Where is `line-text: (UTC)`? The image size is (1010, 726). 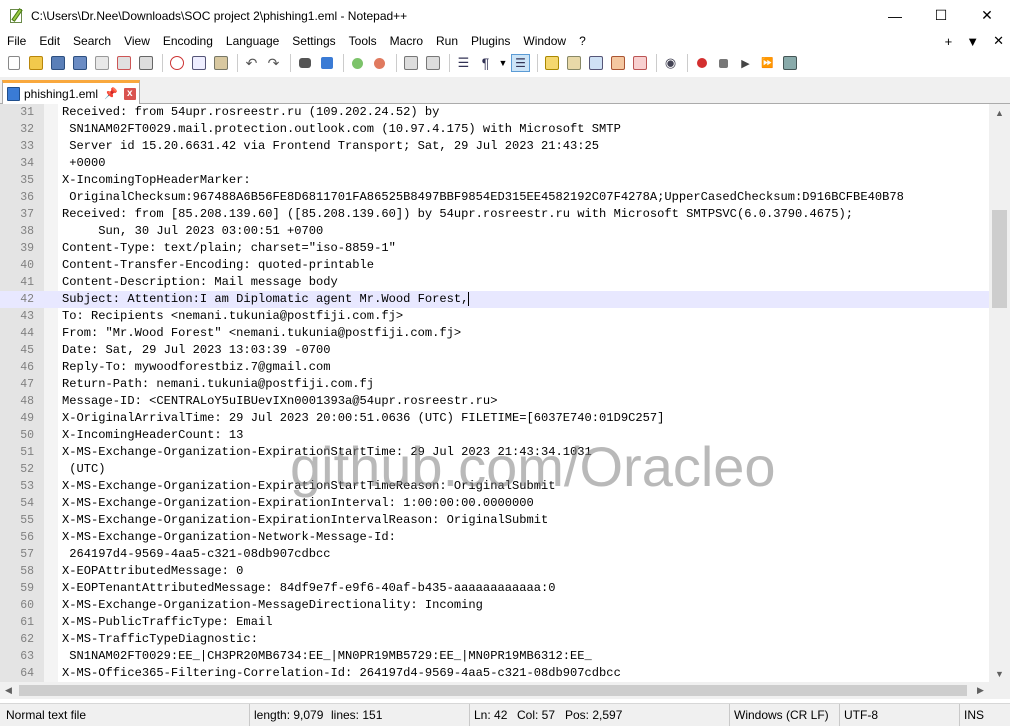 line-text: (UTC) is located at coordinates (83, 469).